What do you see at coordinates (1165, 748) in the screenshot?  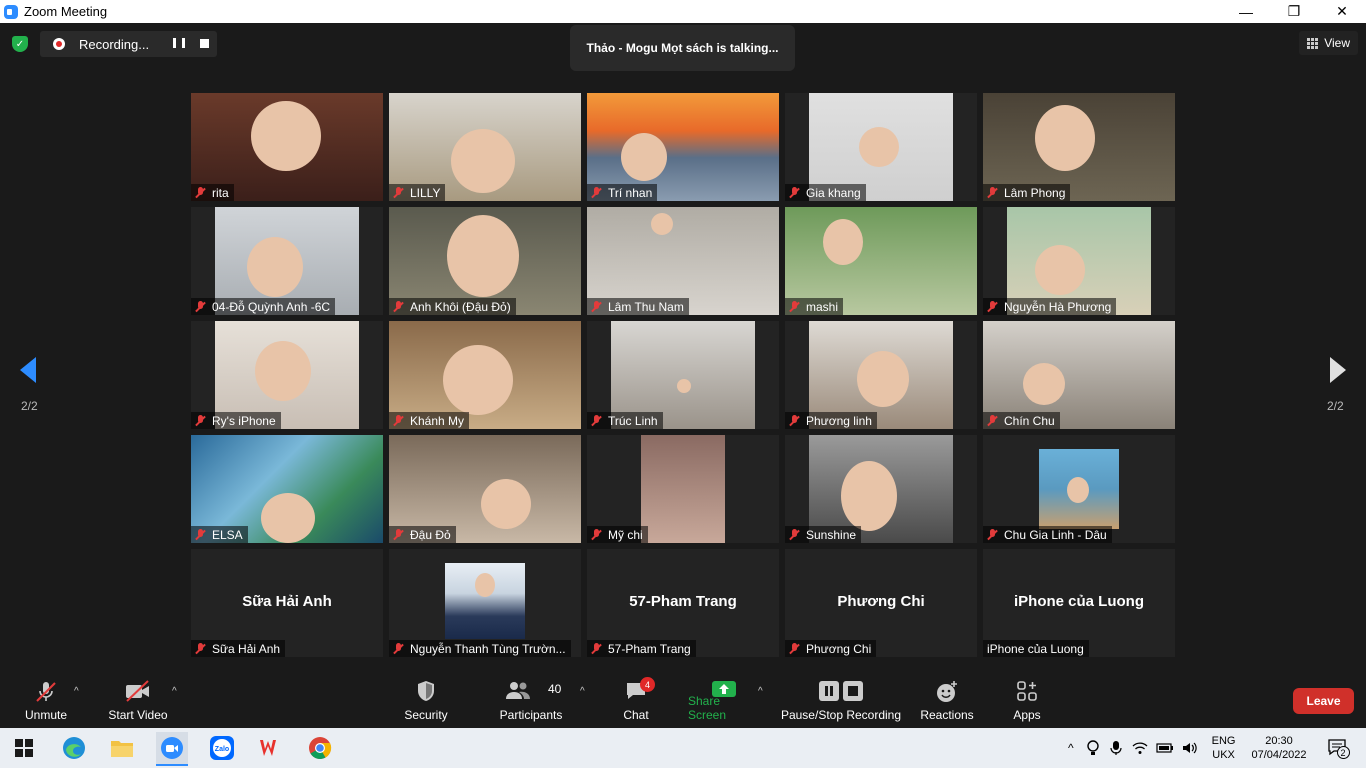 I see `battery-tray-icon` at bounding box center [1165, 748].